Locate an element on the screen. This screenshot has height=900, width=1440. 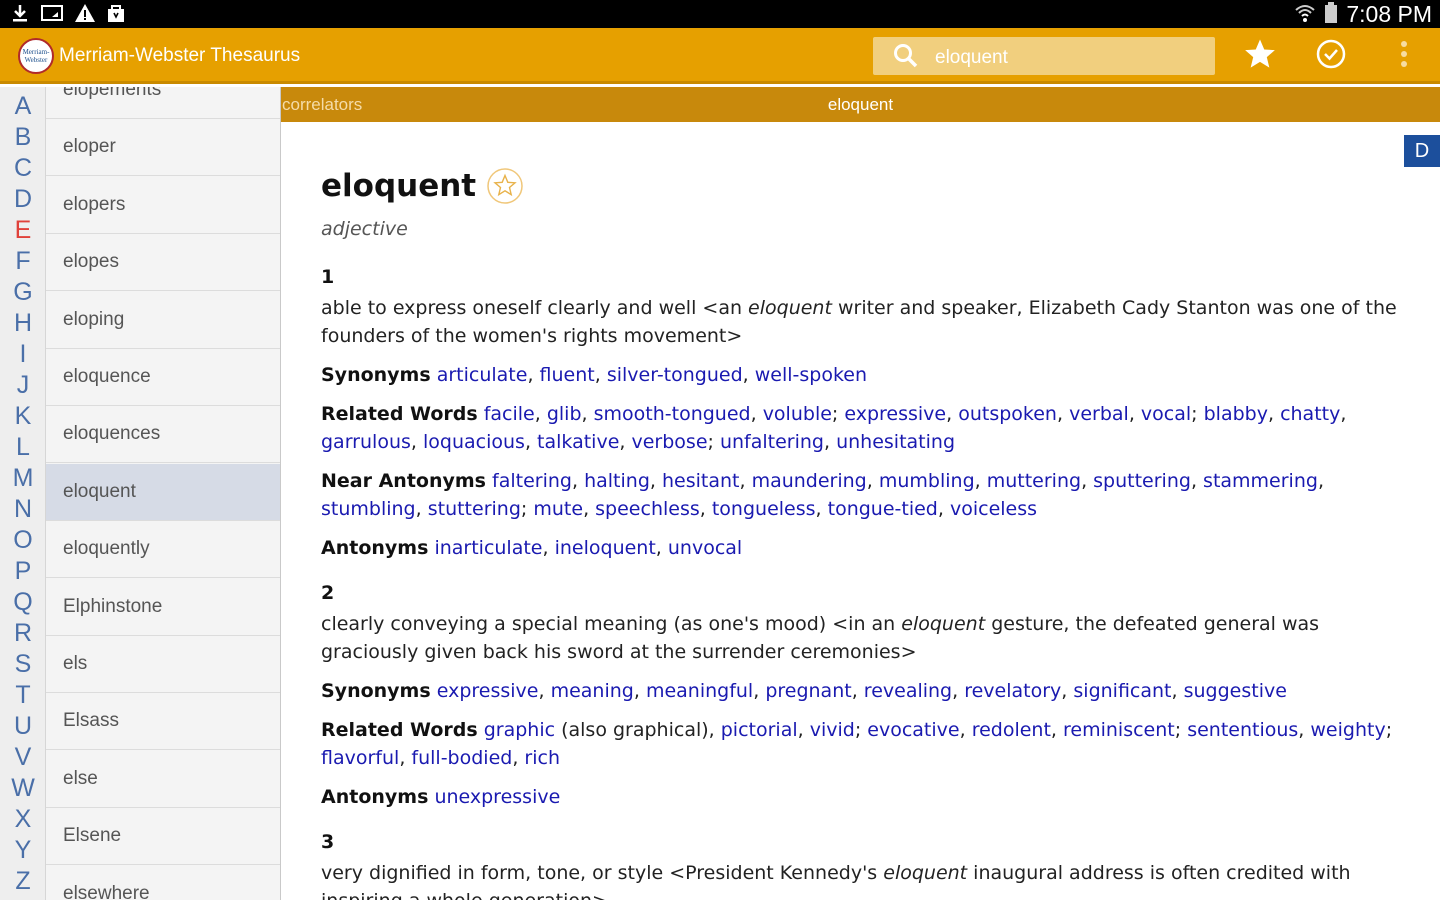
related-word-link: vivid is located at coordinates (832, 730).